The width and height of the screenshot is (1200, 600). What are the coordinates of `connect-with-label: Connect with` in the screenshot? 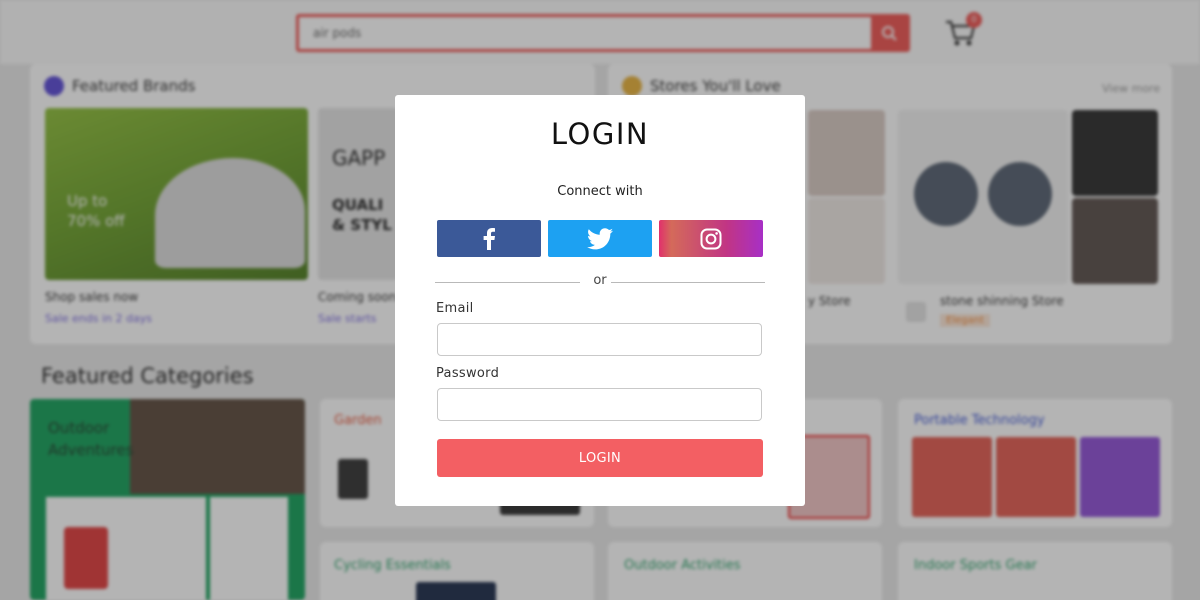 It's located at (600, 191).